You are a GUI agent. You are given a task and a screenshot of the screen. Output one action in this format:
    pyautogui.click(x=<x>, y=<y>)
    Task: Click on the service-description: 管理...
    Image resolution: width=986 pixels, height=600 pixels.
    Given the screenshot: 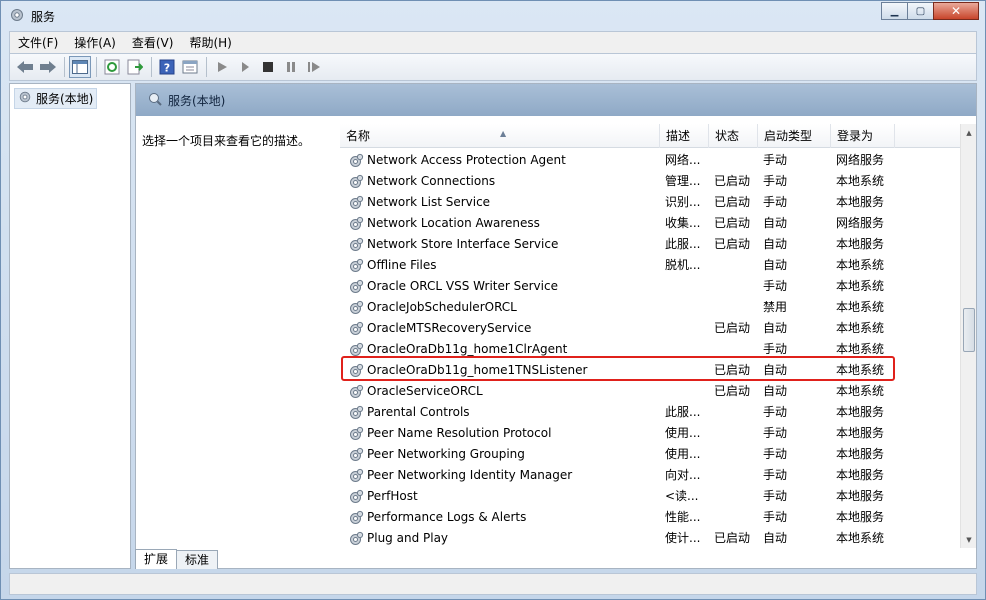 What is the action you would take?
    pyautogui.click(x=683, y=181)
    